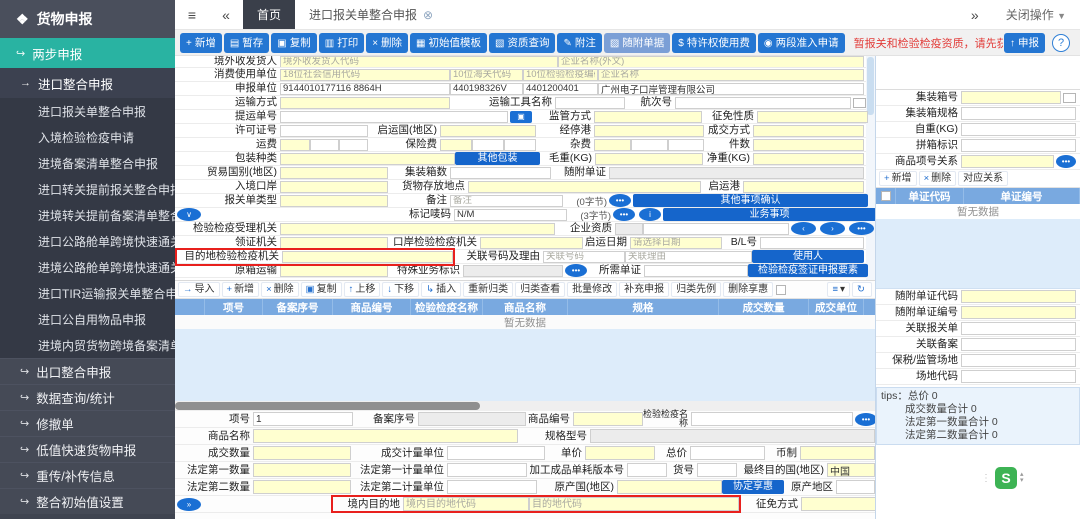 This screenshot has width=1080, height=519. What do you see at coordinates (1018, 360) in the screenshot?
I see `bonded-site-input` at bounding box center [1018, 360].